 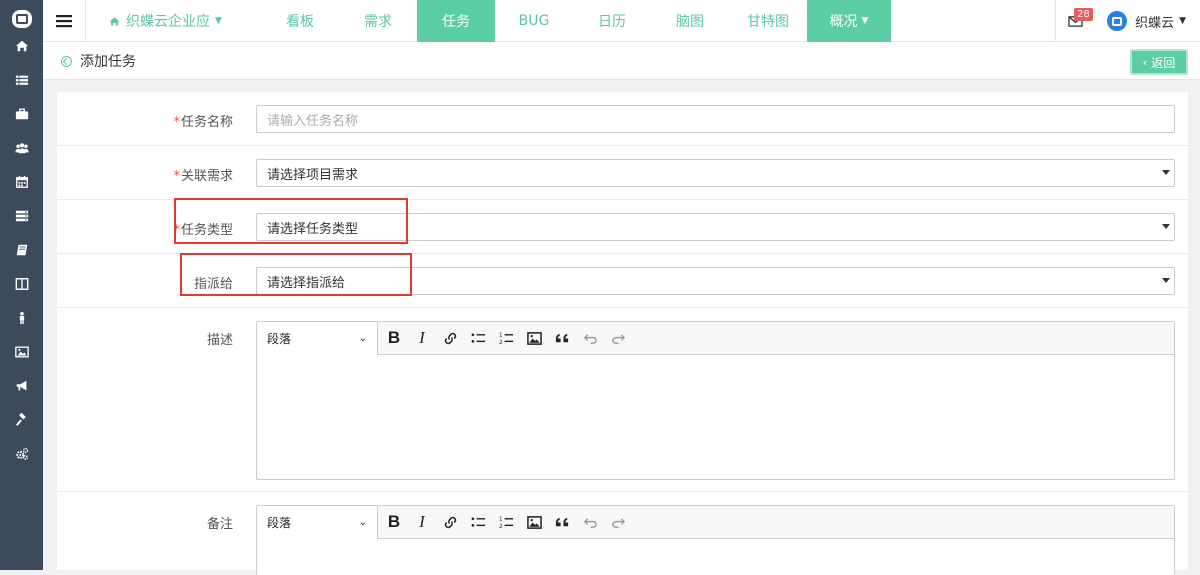 What do you see at coordinates (362, 522) in the screenshot?
I see `chevron-down-icon: ⌄` at bounding box center [362, 522].